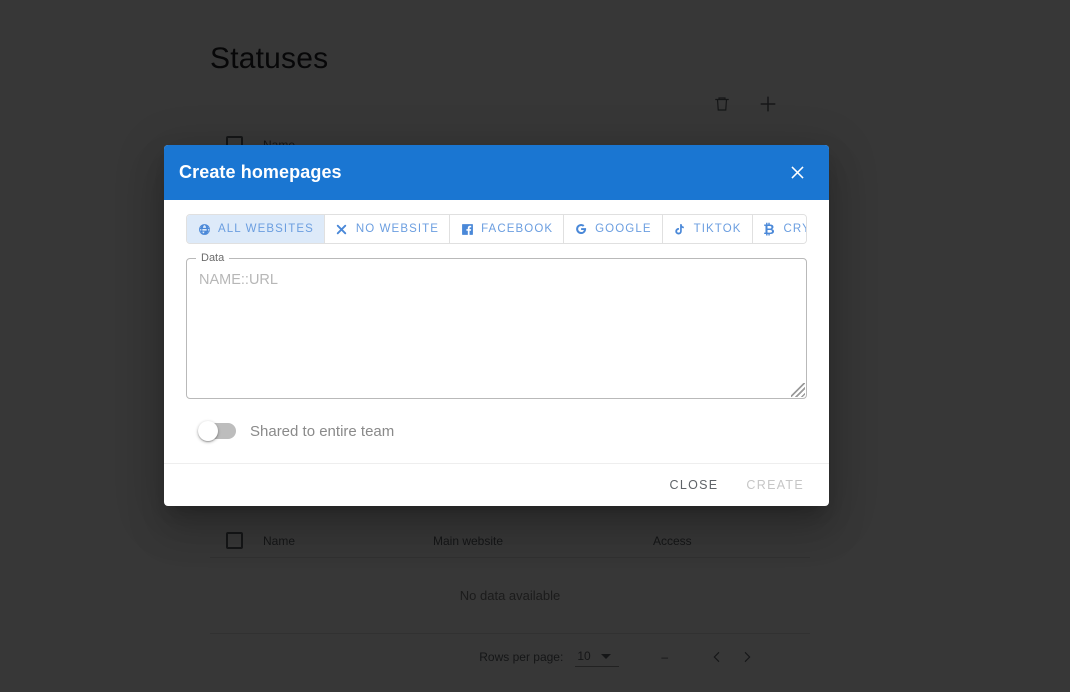  Describe the element at coordinates (496, 172) in the screenshot. I see `dialog-header: Create homepages` at that location.